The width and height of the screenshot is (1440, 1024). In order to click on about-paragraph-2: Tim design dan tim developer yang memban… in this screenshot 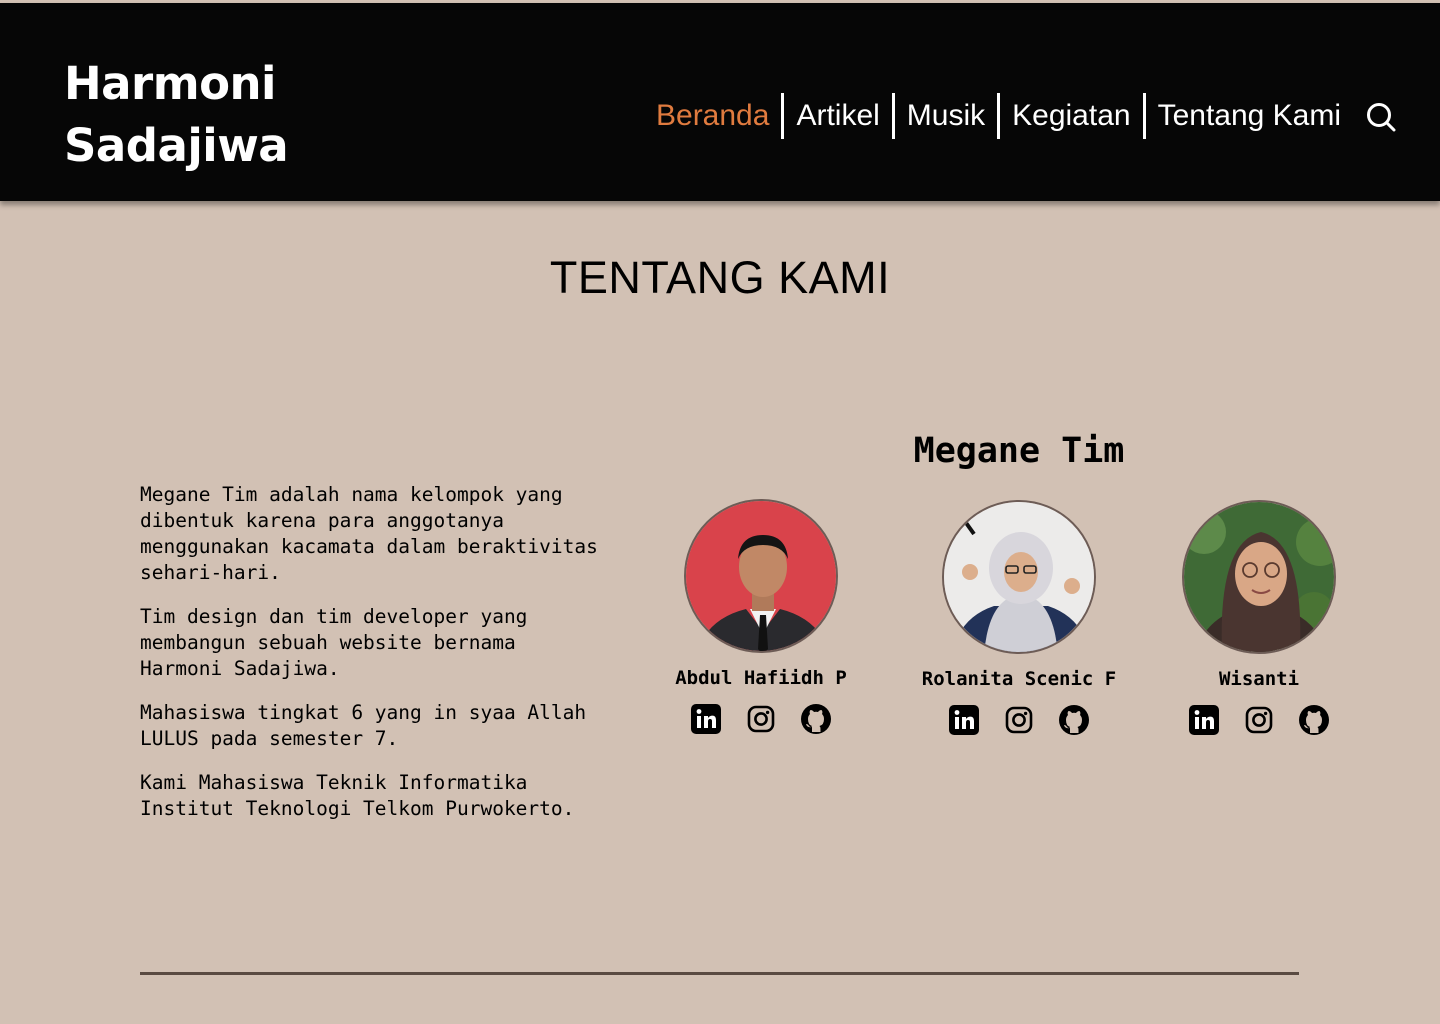, I will do `click(334, 642)`.